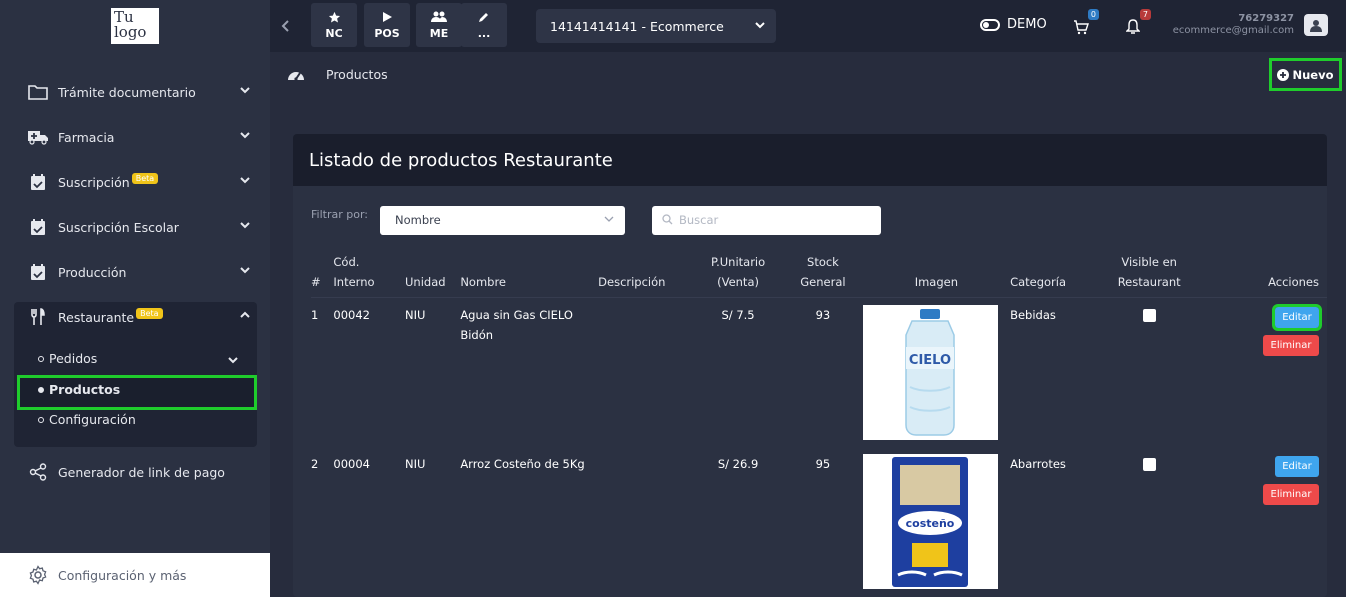  What do you see at coordinates (1081, 26) in the screenshot?
I see `cart-icon` at bounding box center [1081, 26].